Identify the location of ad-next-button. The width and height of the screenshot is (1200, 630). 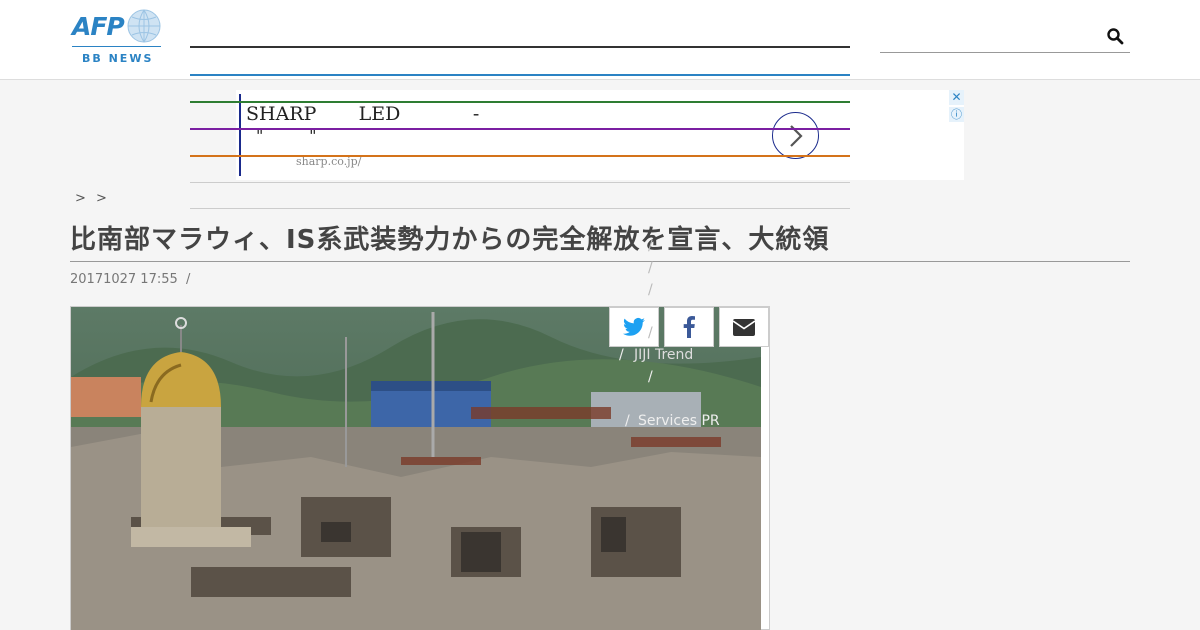
(795, 135).